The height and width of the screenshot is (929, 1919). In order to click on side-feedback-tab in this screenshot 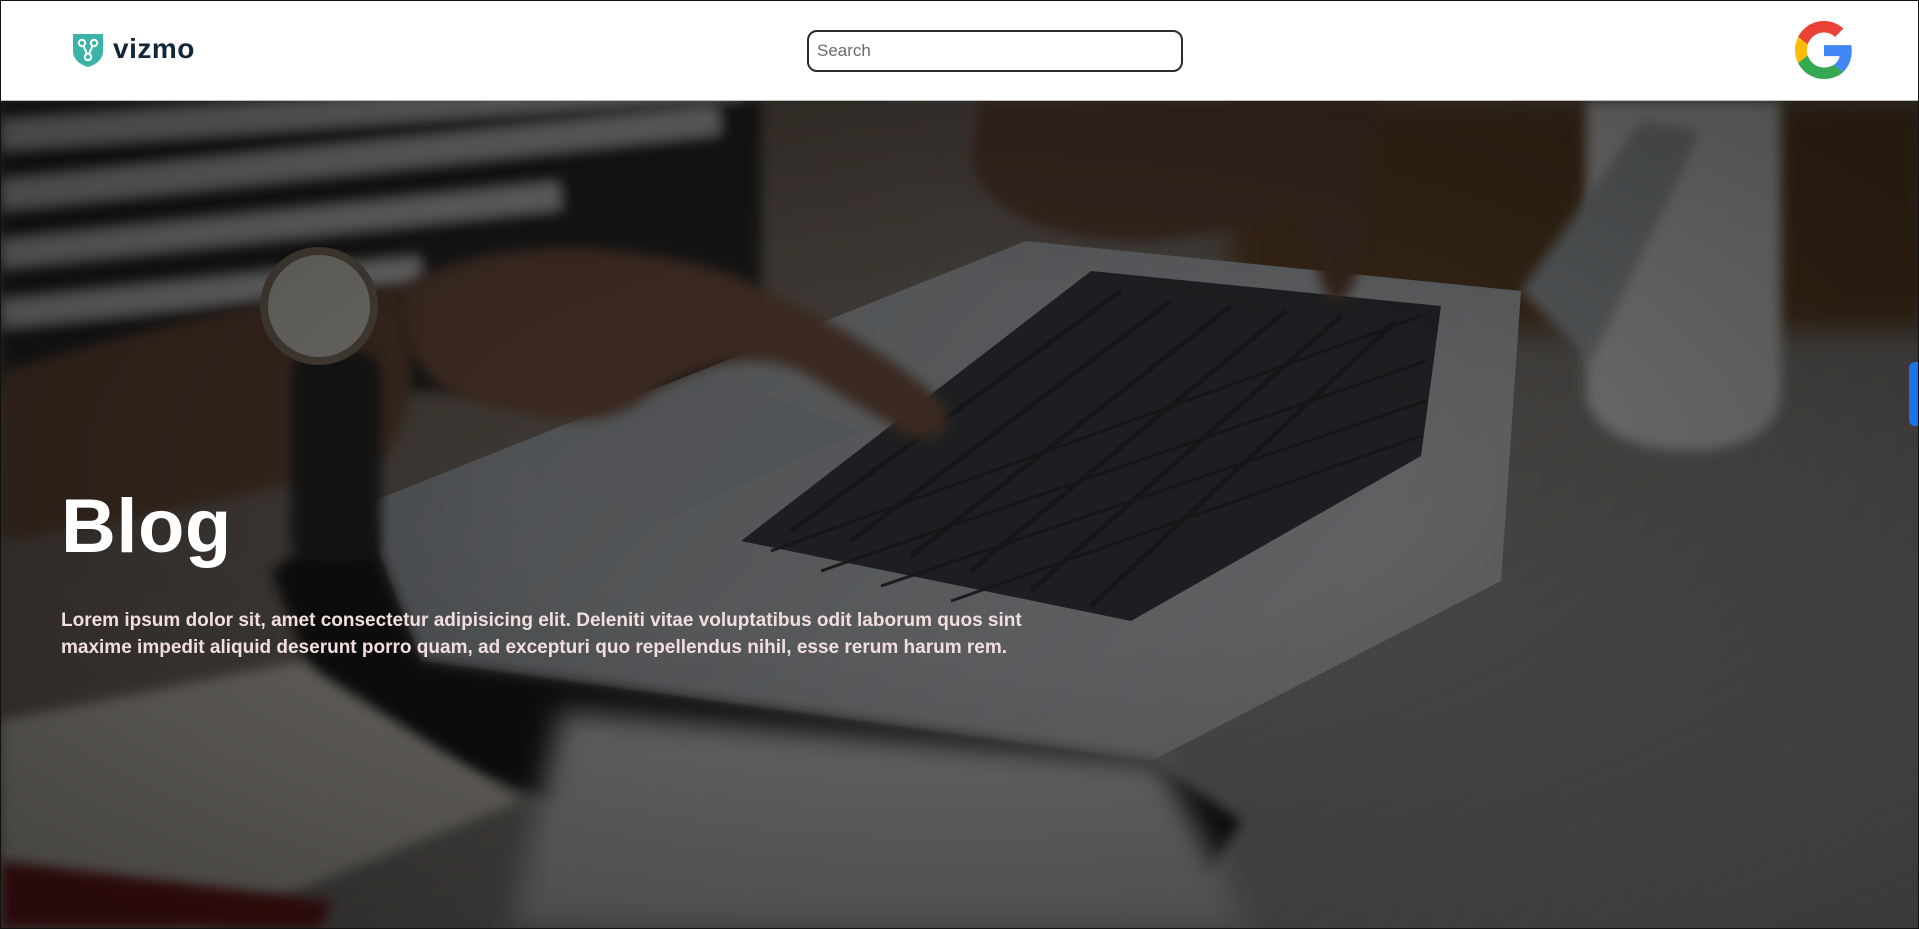, I will do `click(1913, 394)`.